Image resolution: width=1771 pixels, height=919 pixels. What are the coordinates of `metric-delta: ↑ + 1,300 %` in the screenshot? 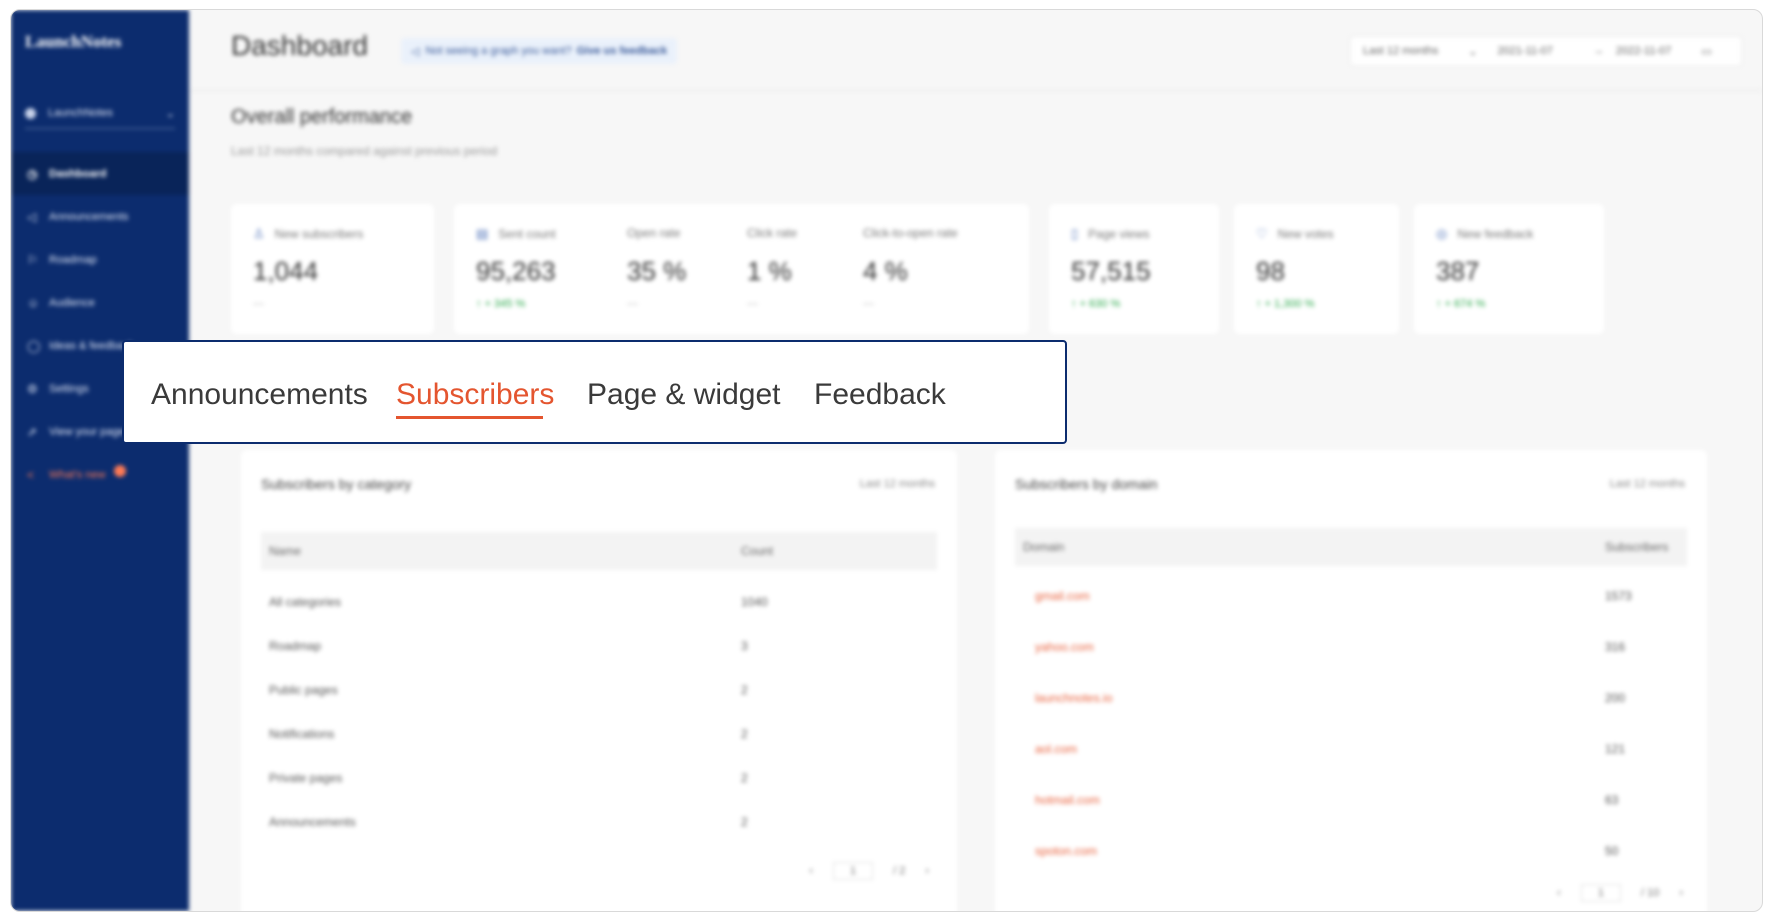 It's located at (1285, 304).